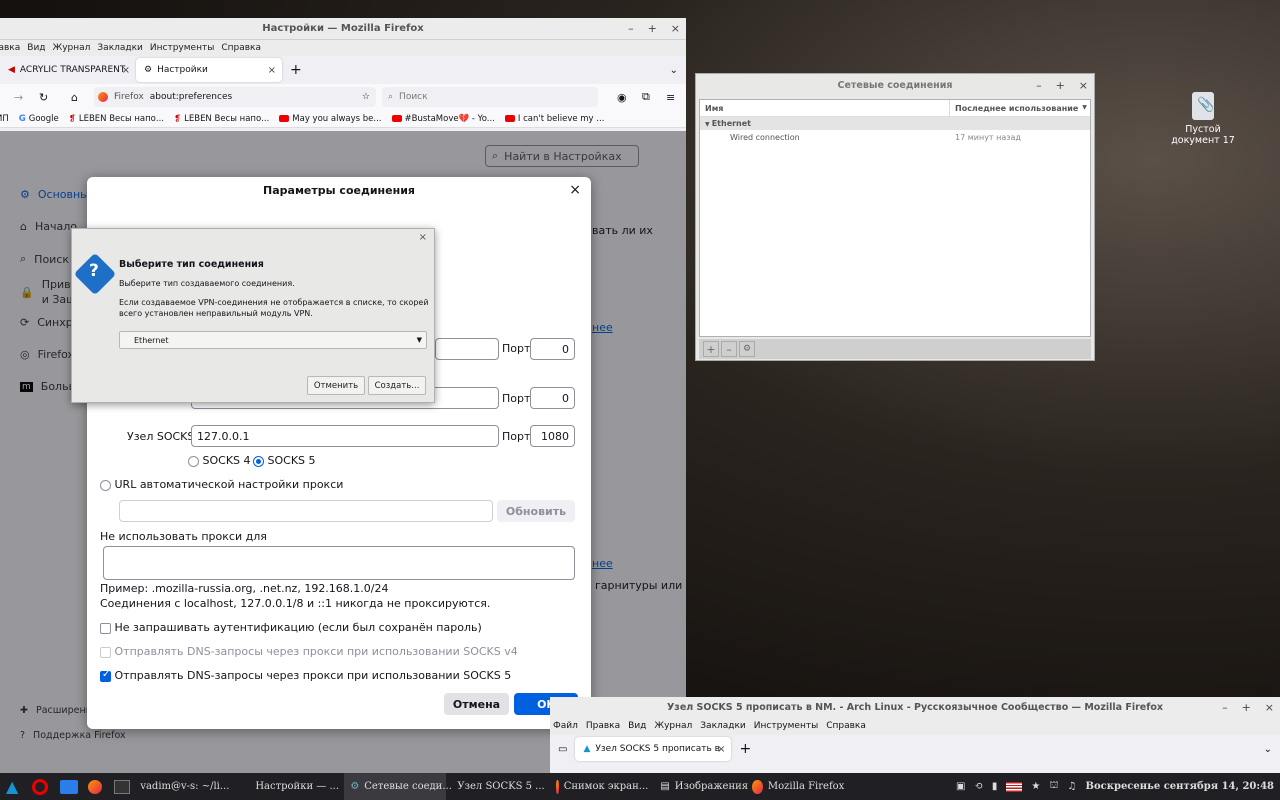 The height and width of the screenshot is (800, 1280). What do you see at coordinates (895, 138) in the screenshot?
I see `connection-row: Wired connection 17 минут назад` at bounding box center [895, 138].